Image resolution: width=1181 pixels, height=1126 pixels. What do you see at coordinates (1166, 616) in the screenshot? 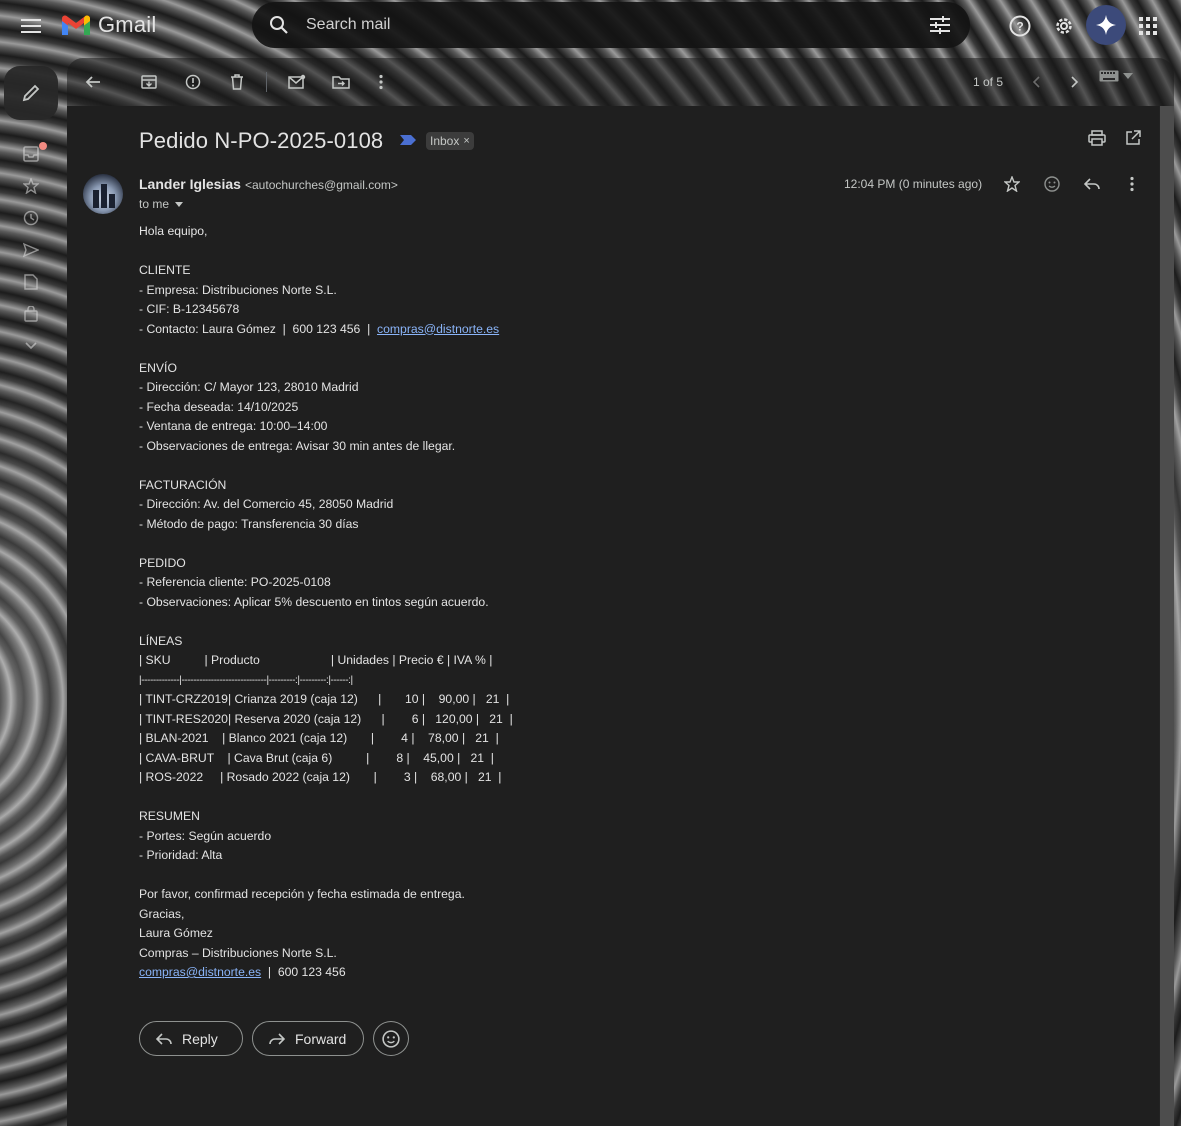
I see `scrollbar-thumb` at bounding box center [1166, 616].